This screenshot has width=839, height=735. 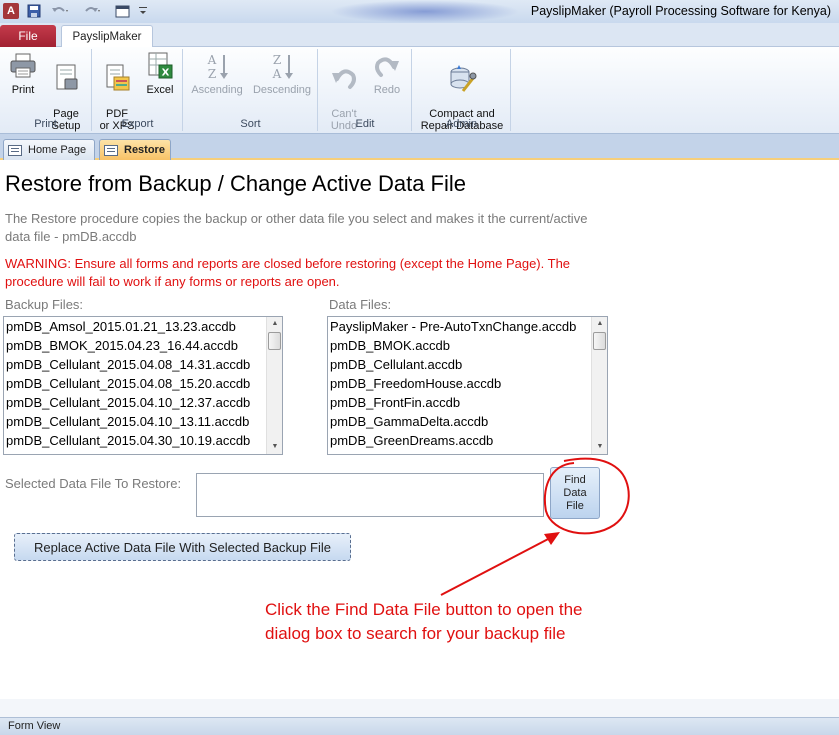 What do you see at coordinates (138, 90) in the screenshot?
I see `ribbon-group-export: PDF or XPS X Excel Export` at bounding box center [138, 90].